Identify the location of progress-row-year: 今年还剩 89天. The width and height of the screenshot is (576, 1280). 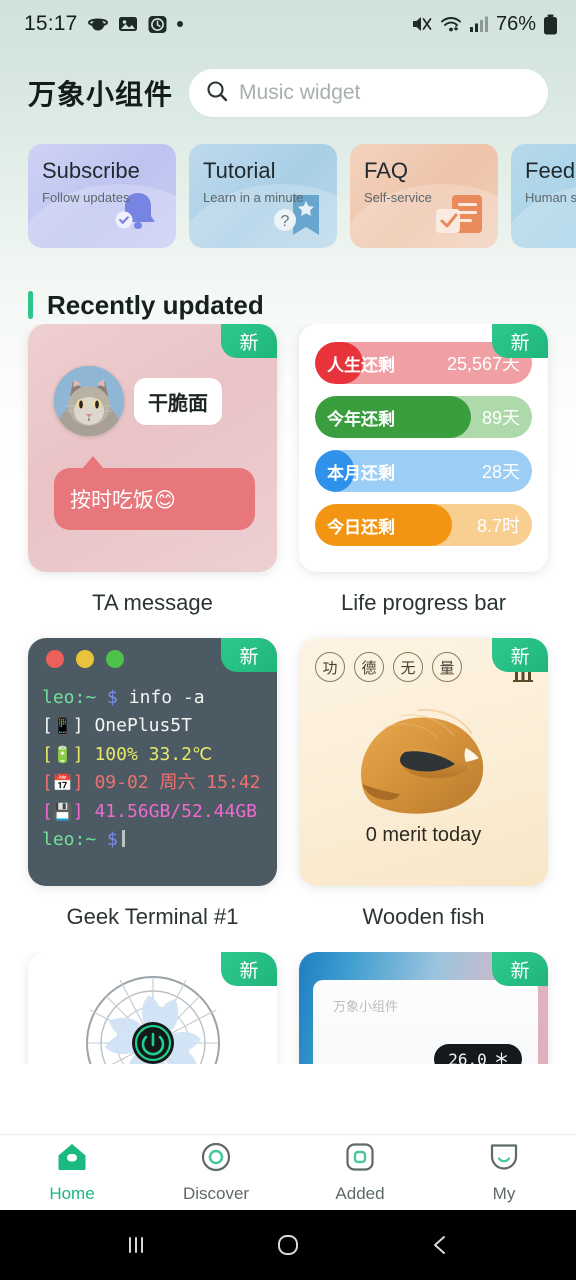
(423, 417).